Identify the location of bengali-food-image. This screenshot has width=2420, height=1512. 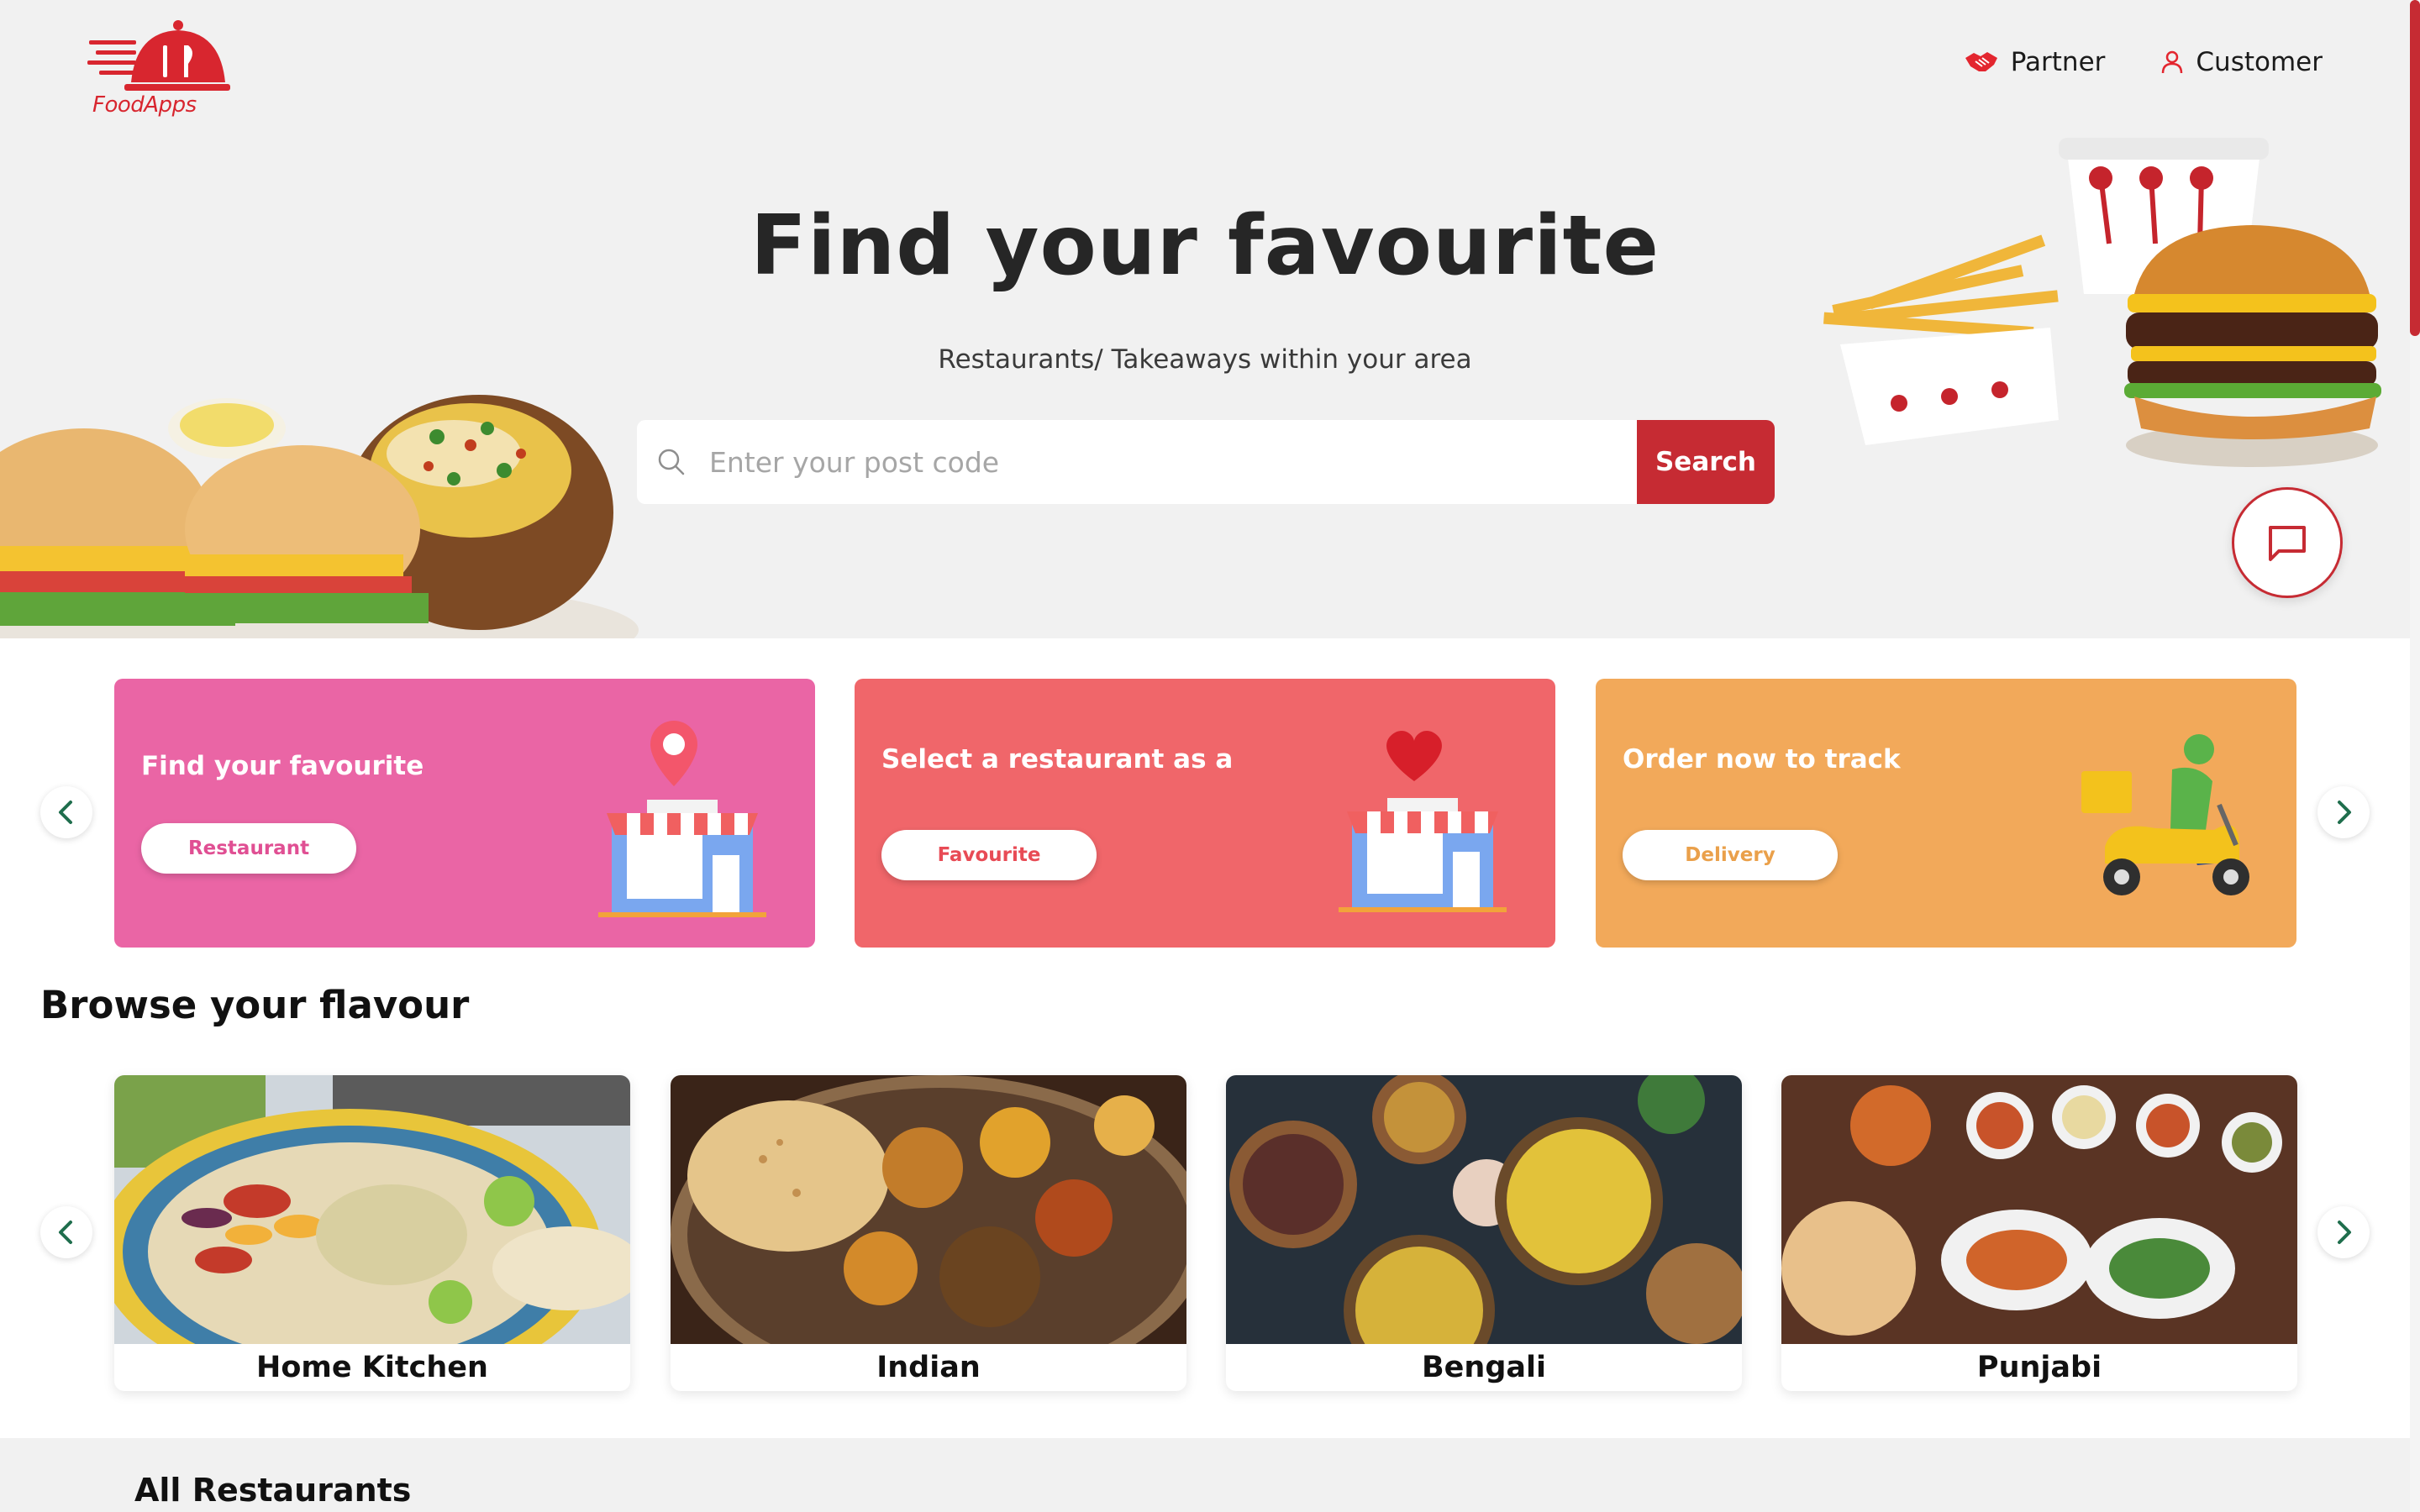
(1484, 1209).